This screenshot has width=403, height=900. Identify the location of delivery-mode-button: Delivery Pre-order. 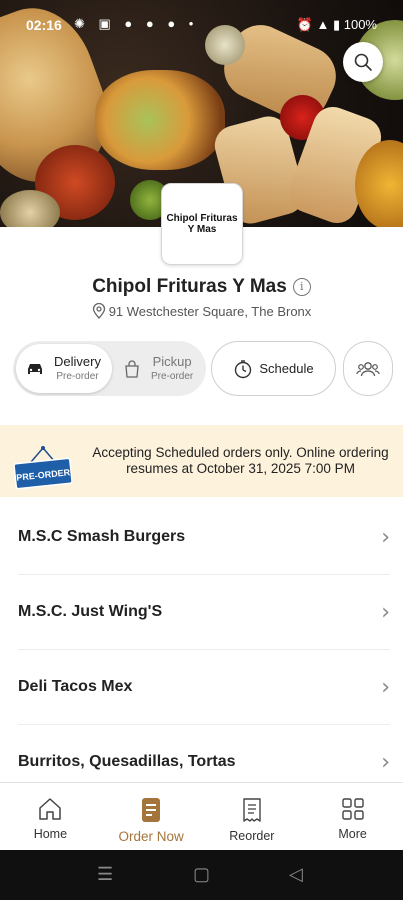
(64, 368).